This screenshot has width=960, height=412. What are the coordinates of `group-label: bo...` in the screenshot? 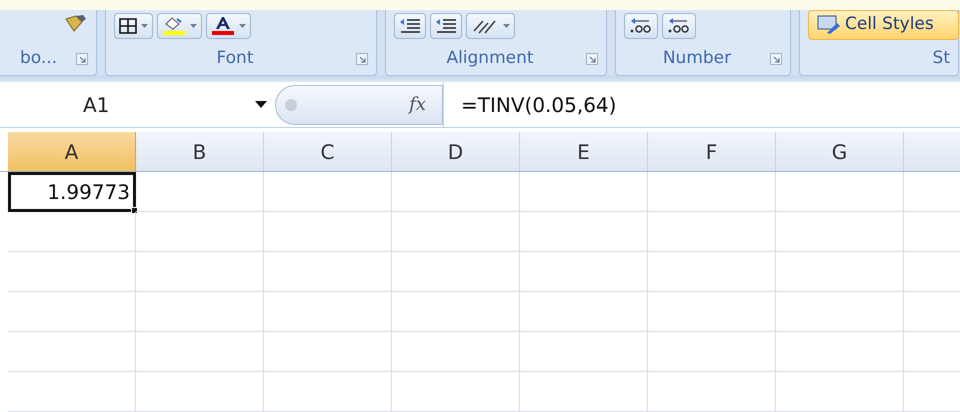 It's located at (38, 58).